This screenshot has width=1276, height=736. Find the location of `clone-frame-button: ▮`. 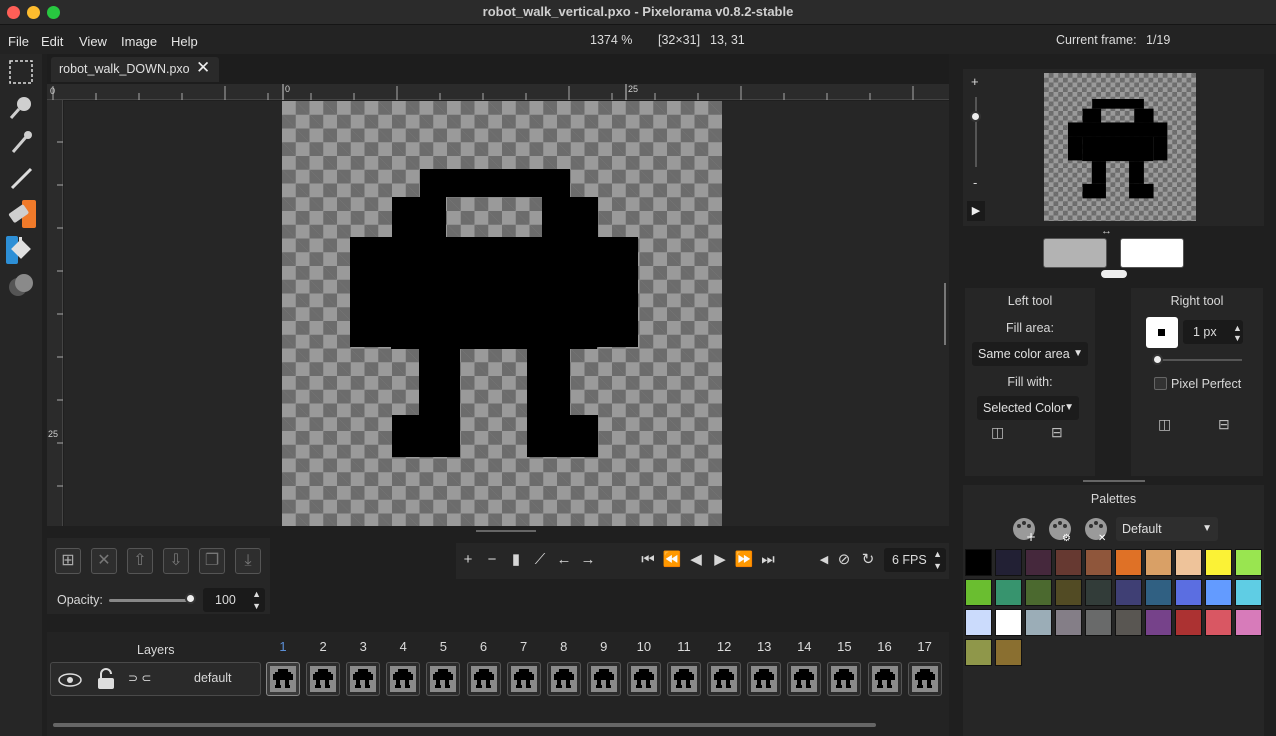

clone-frame-button: ▮ is located at coordinates (516, 560).